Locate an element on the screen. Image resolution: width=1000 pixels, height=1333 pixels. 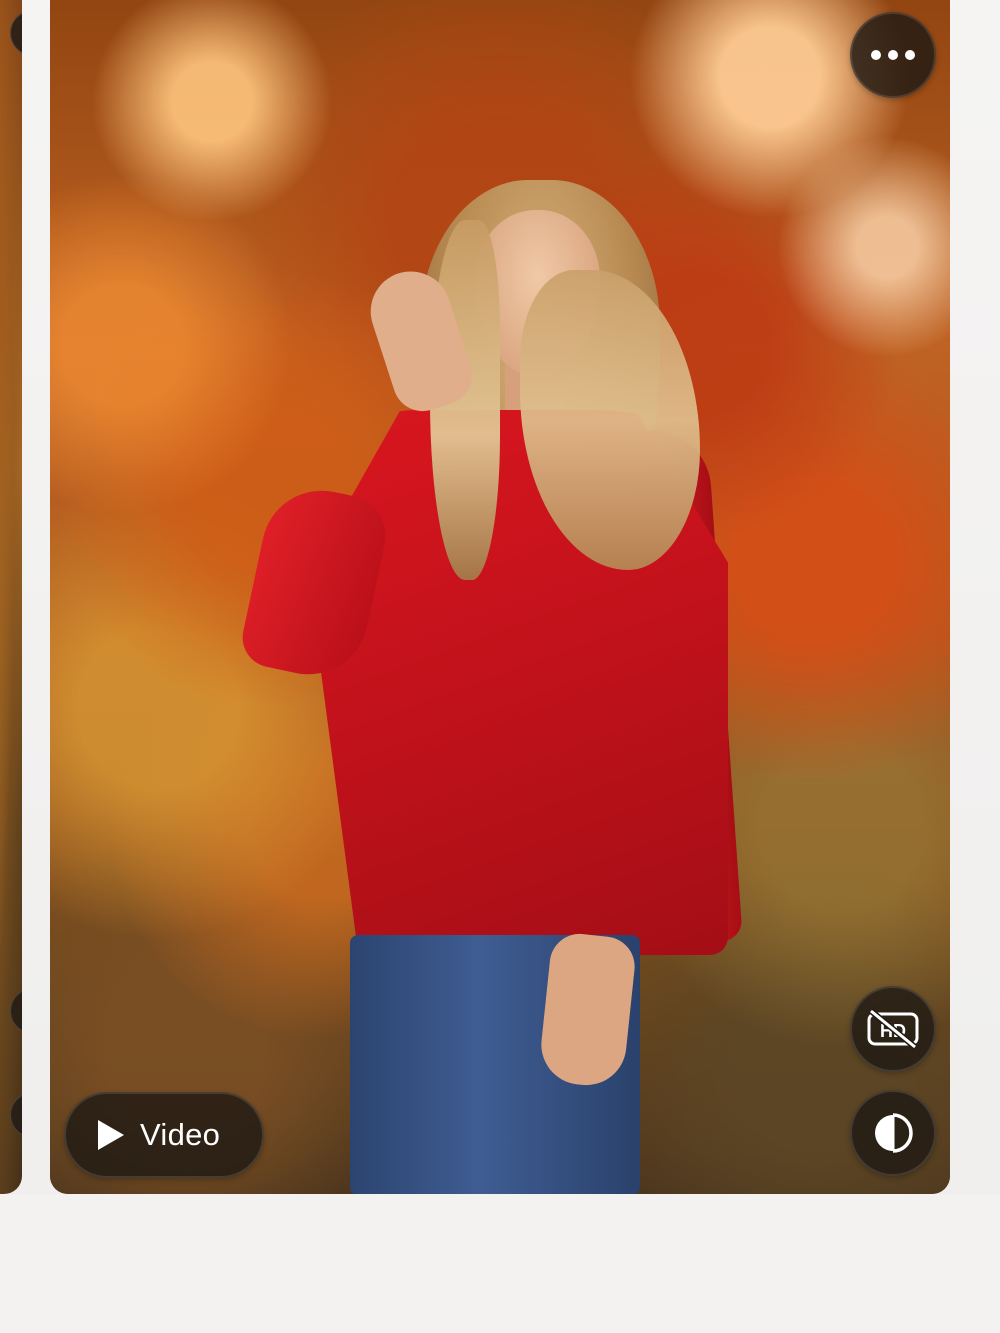
video-button-label: Video is located at coordinates (180, 1134).